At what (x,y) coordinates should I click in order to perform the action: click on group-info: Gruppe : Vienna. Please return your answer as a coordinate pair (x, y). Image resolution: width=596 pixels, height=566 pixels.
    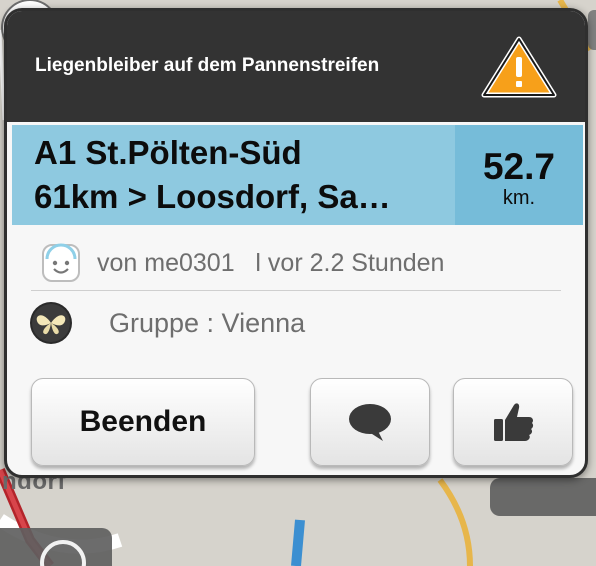
    Looking at the image, I should click on (207, 323).